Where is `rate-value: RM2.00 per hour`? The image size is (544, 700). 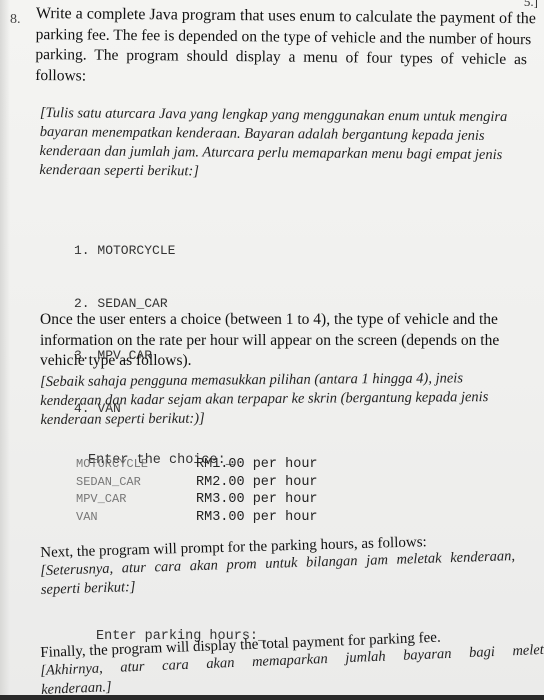
rate-value: RM2.00 per hour is located at coordinates (257, 482).